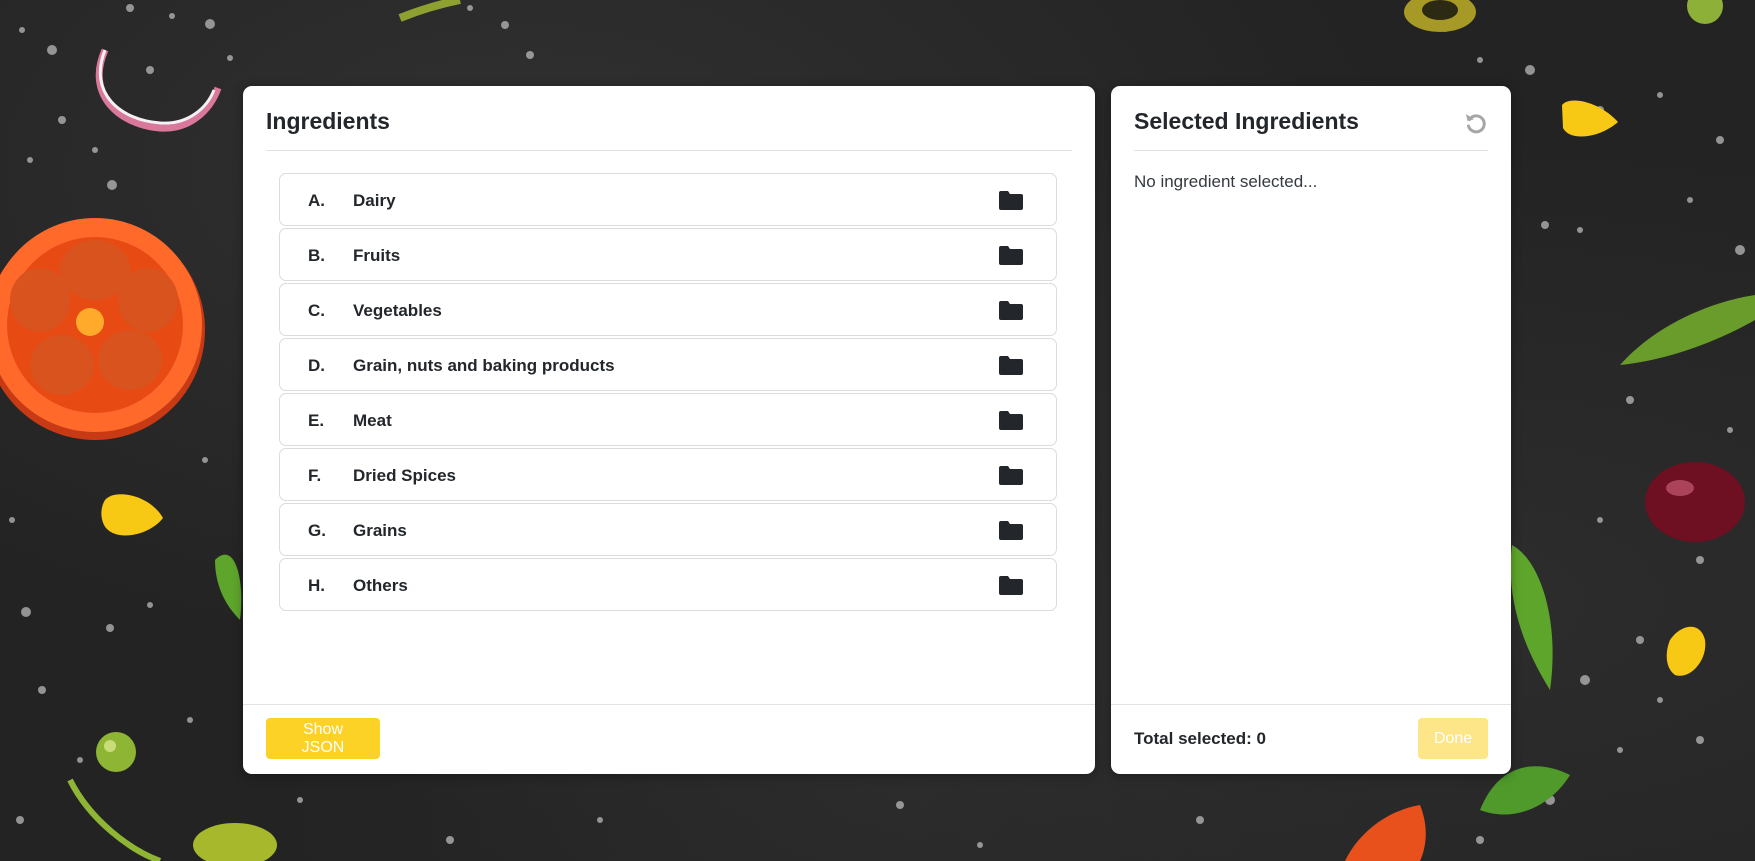  What do you see at coordinates (380, 530) in the screenshot?
I see `category-label: Grains` at bounding box center [380, 530].